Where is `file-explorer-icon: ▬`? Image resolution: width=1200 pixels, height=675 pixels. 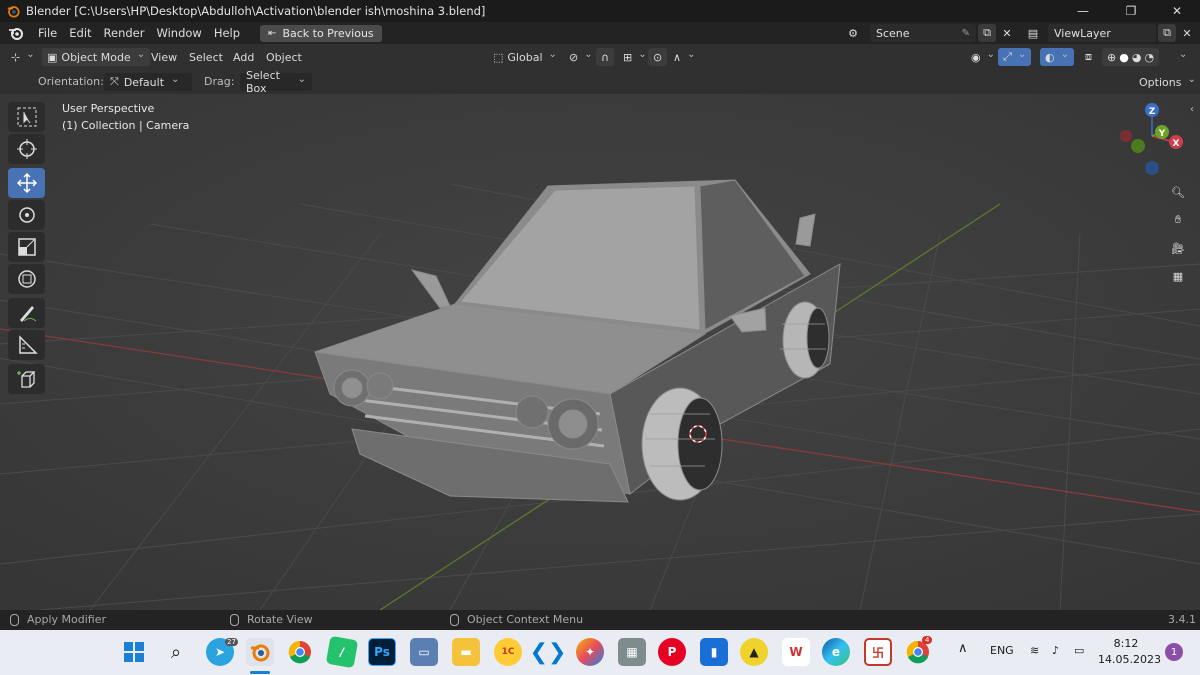
file-explorer-icon: ▬ is located at coordinates (466, 652).